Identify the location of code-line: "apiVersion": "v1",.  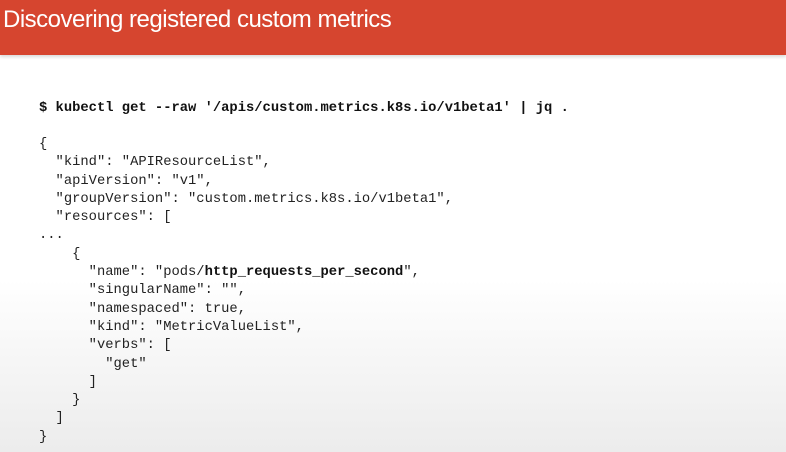
(126, 181).